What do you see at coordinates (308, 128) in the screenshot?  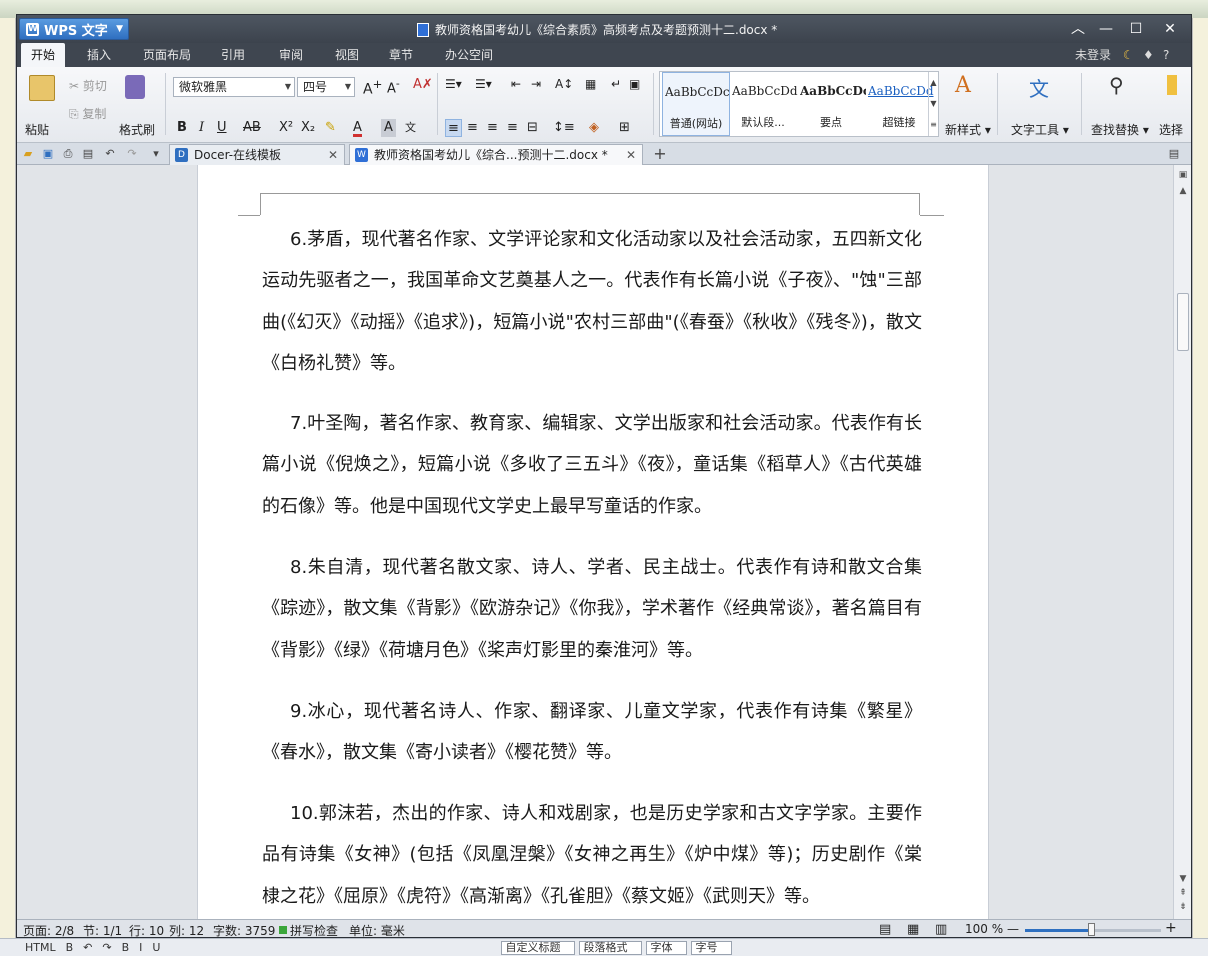 I see `subscript-button: X₂` at bounding box center [308, 128].